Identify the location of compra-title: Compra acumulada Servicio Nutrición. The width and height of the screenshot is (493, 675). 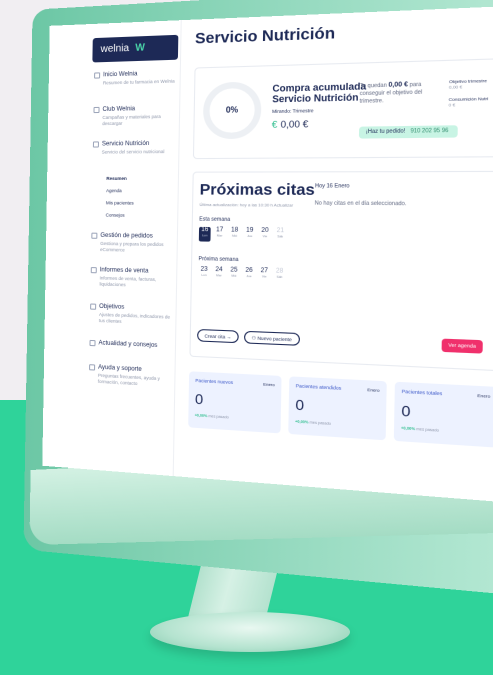
(319, 93).